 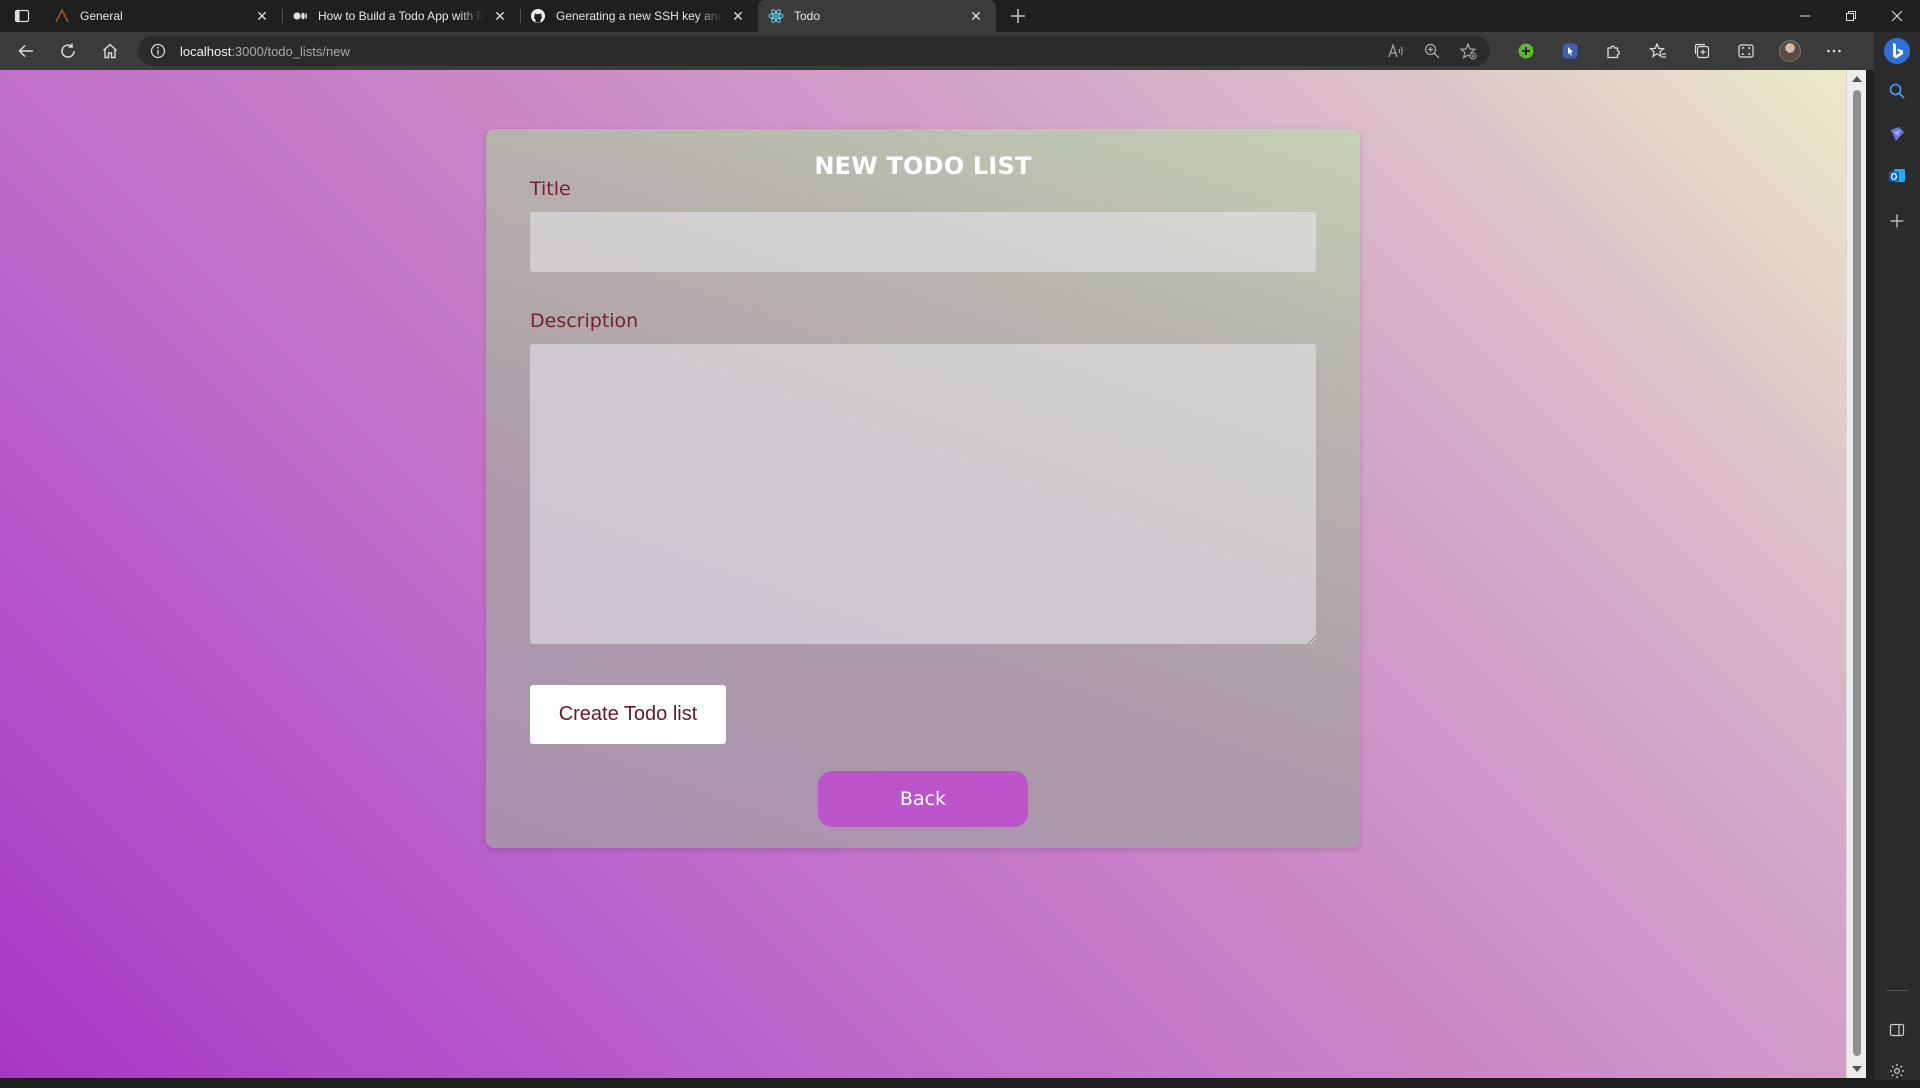 I want to click on profile-button, so click(x=1790, y=51).